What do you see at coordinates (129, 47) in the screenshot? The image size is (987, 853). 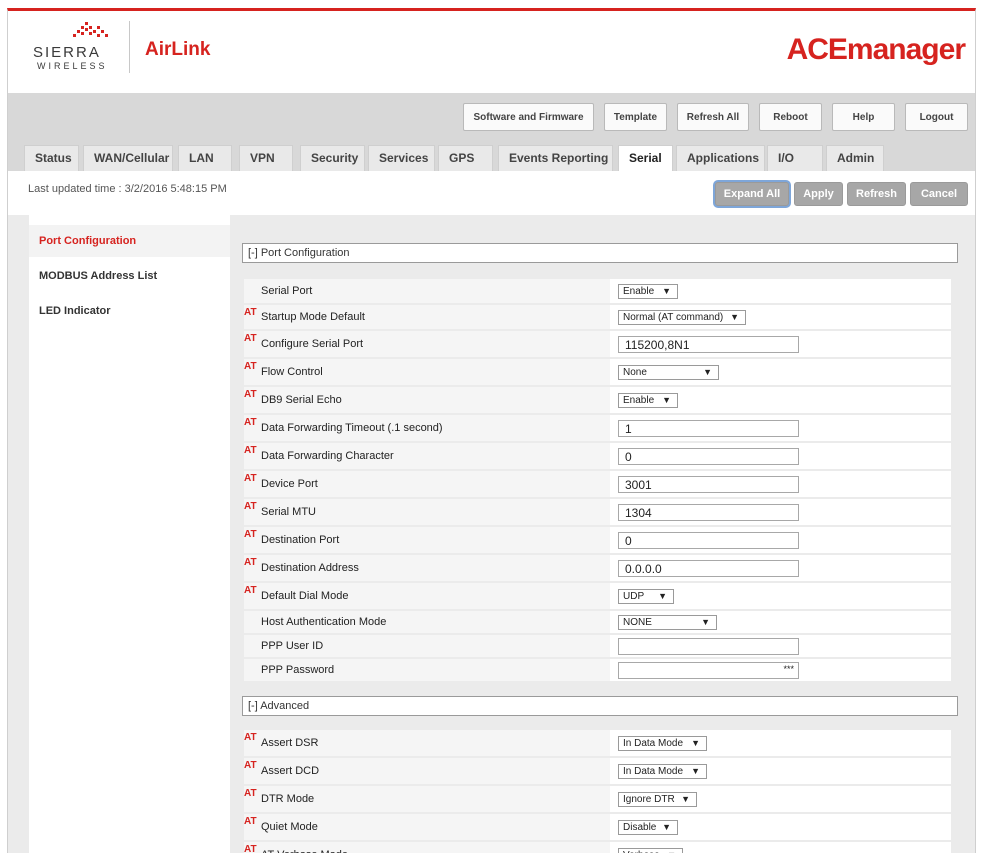 I see `logo-divider` at bounding box center [129, 47].